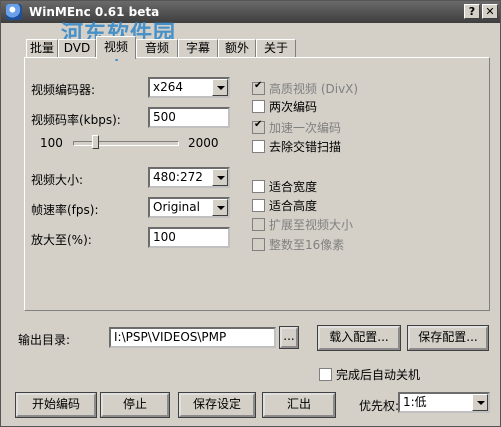 The image size is (501, 427). Describe the element at coordinates (157, 48) in the screenshot. I see `tab-audio: 音频` at that location.